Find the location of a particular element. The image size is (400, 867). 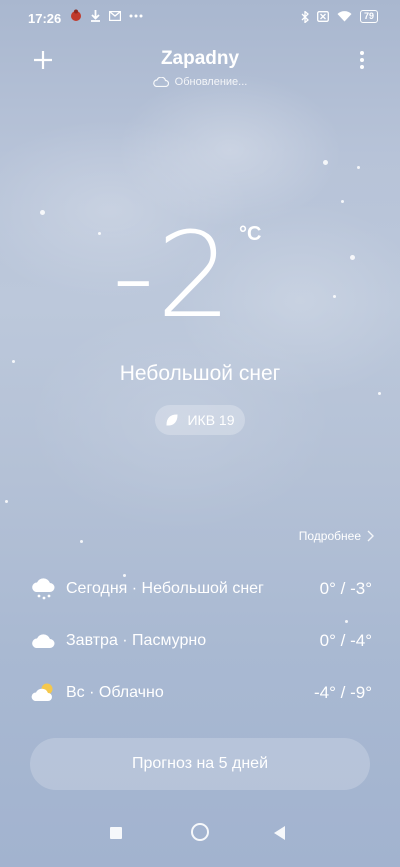

partly-cloudy-icon is located at coordinates (42, 692).